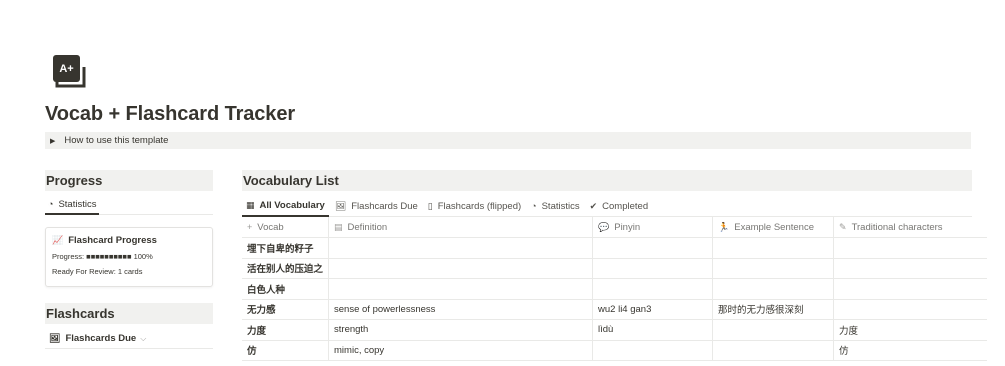 Image resolution: width=1005 pixels, height=366 pixels. Describe the element at coordinates (897, 227) in the screenshot. I see `column-label: Traditional characters` at that location.